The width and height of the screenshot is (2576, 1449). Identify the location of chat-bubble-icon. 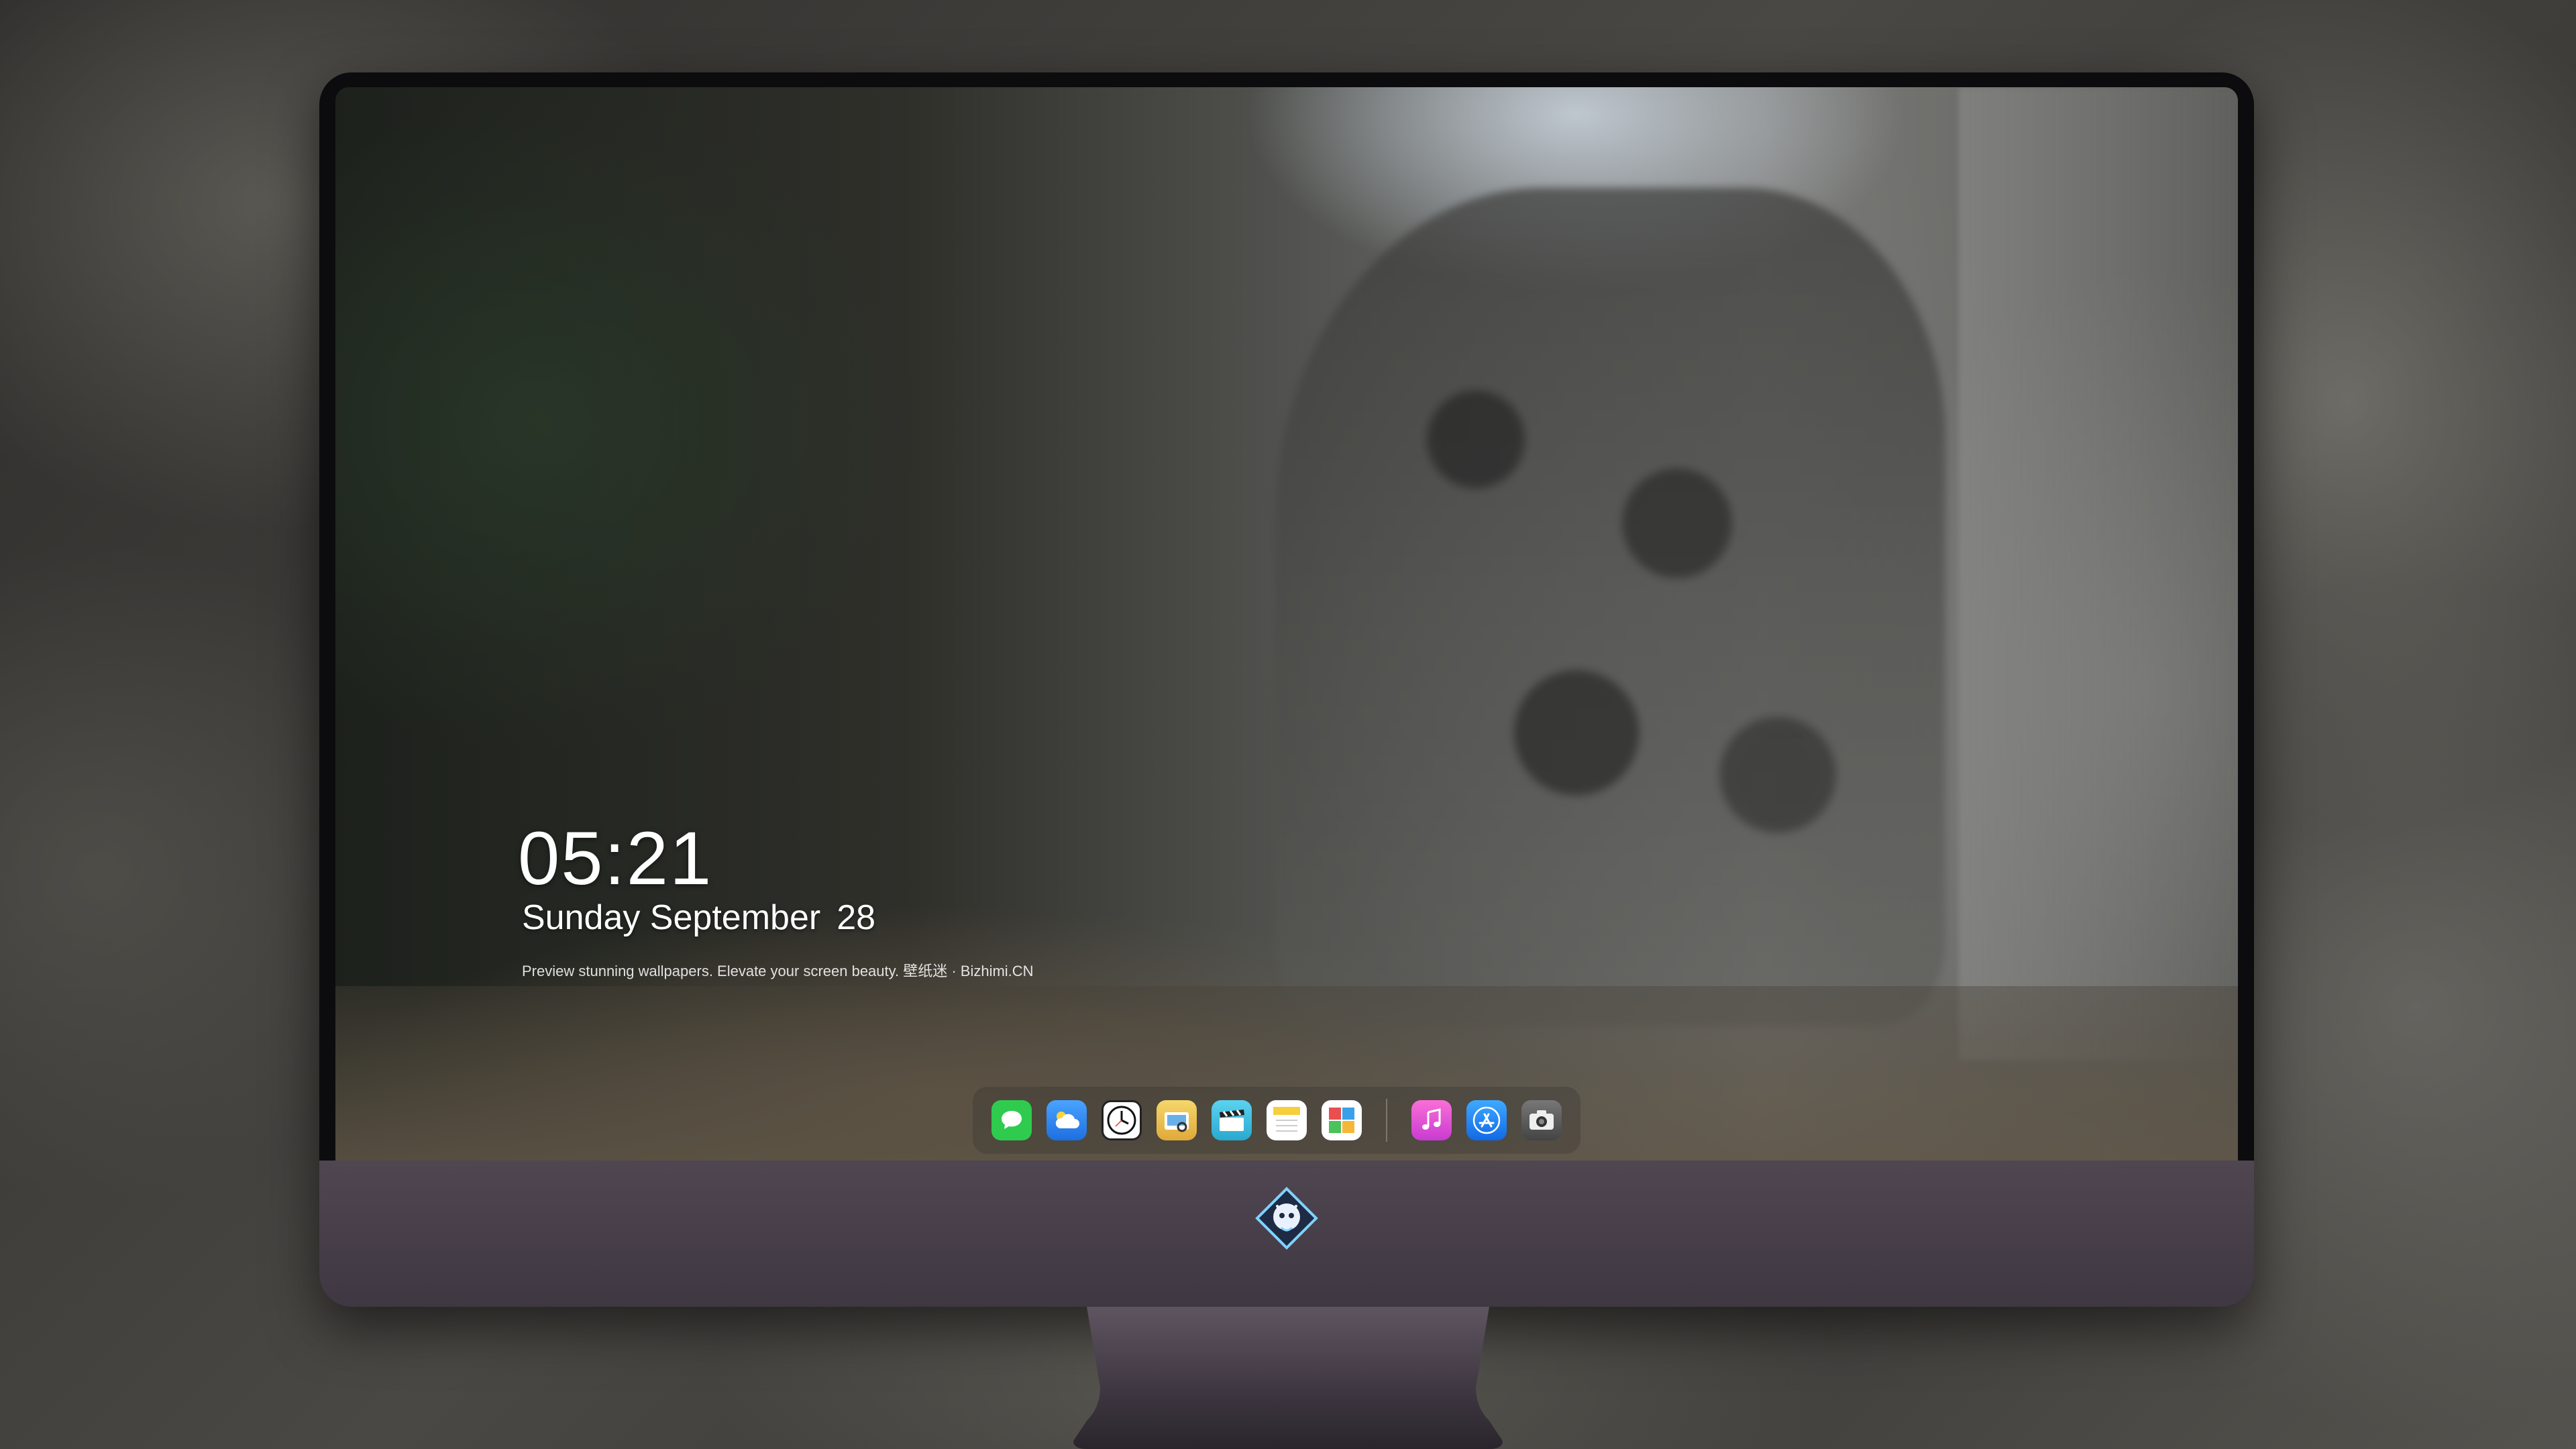
(1012, 1120).